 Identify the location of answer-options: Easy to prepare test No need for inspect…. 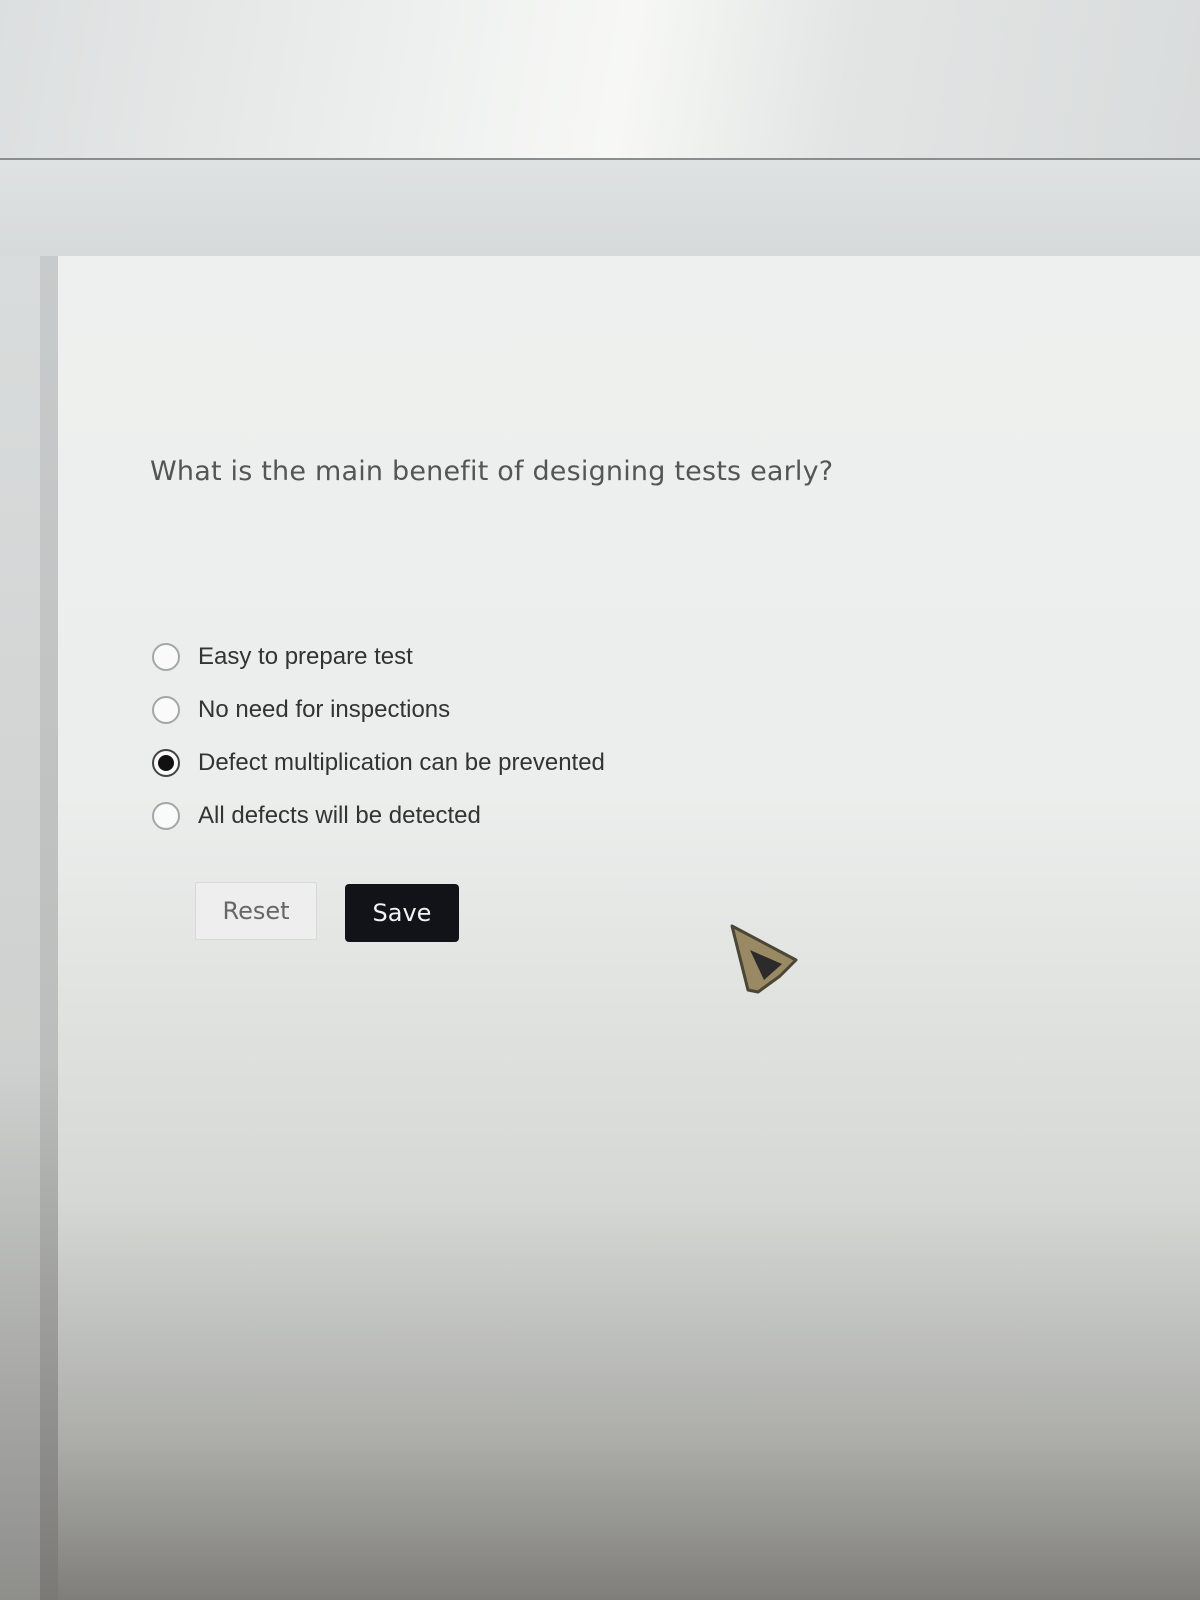
(502, 736).